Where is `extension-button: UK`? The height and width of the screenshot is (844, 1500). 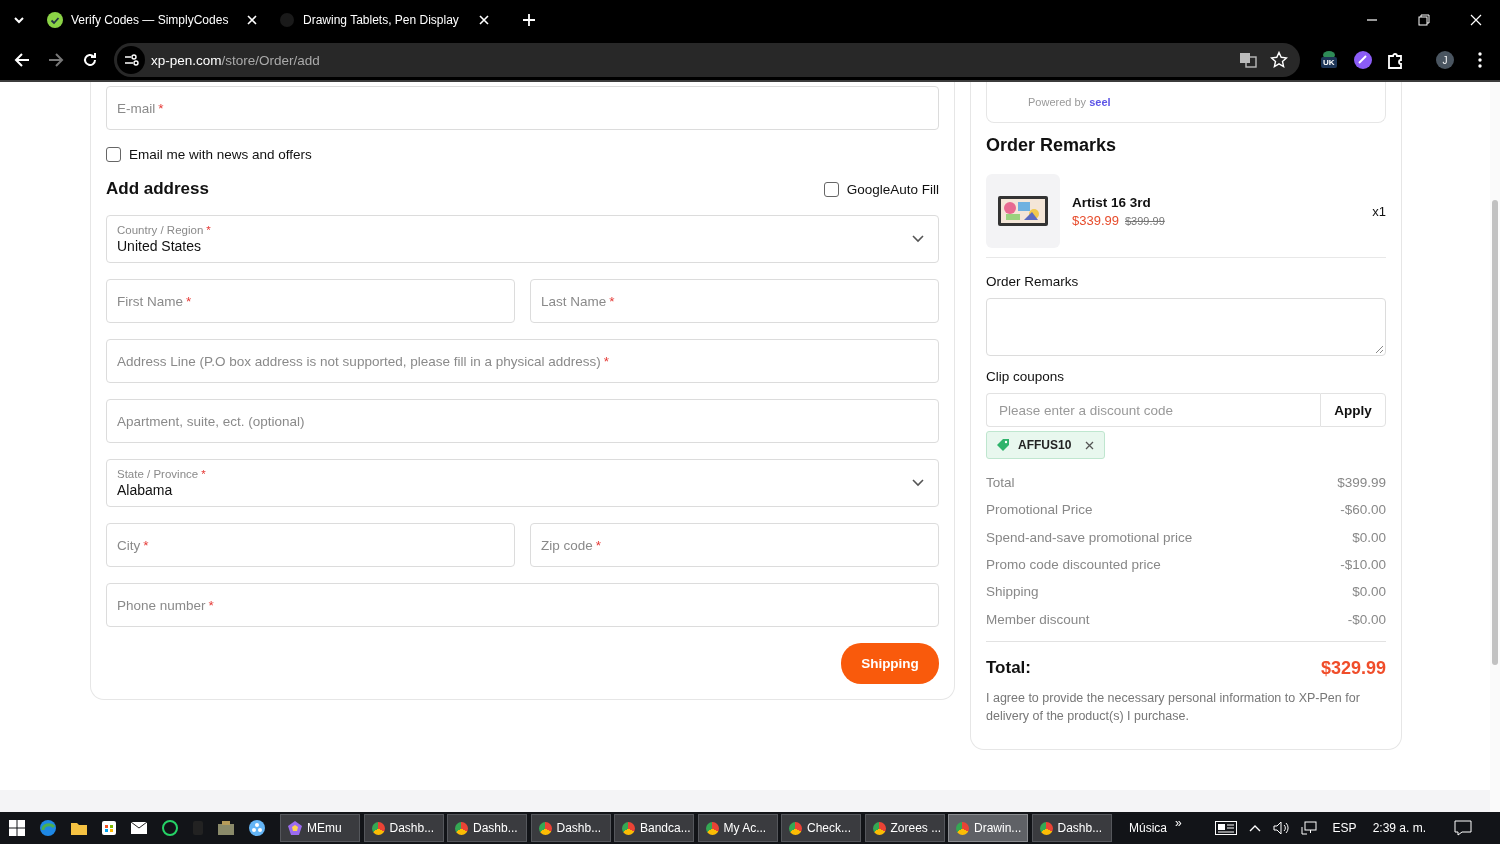
extension-button: UK is located at coordinates (1329, 60).